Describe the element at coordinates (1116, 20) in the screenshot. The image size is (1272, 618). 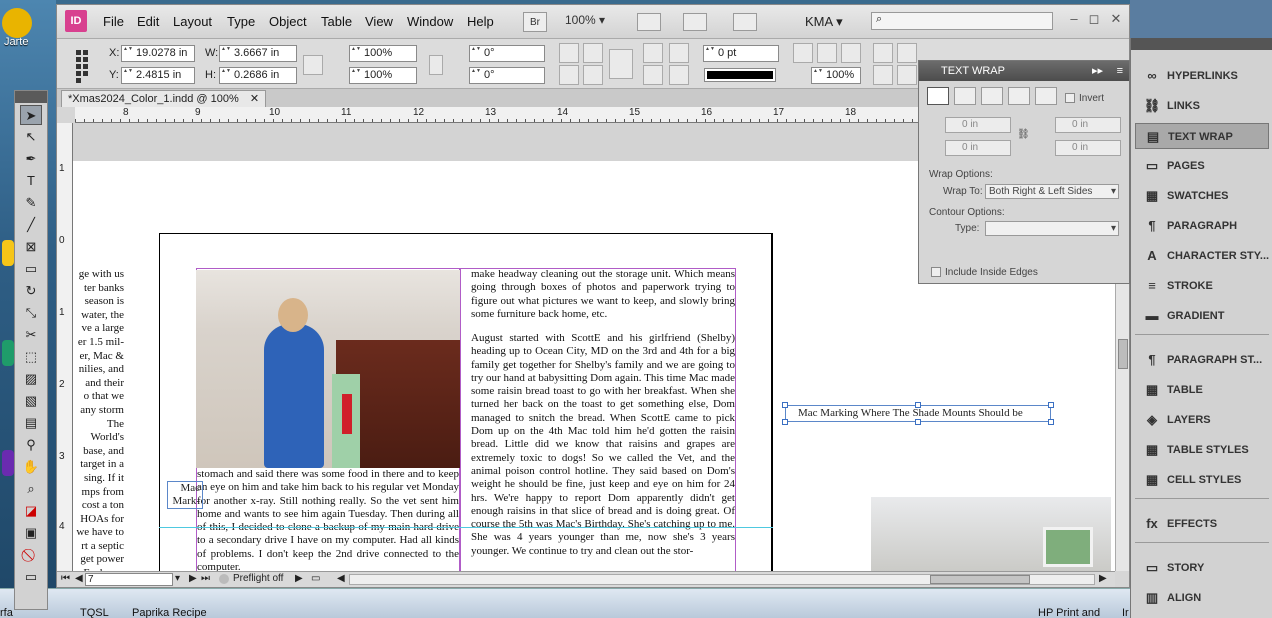
I see `close-window-button: ✕` at that location.